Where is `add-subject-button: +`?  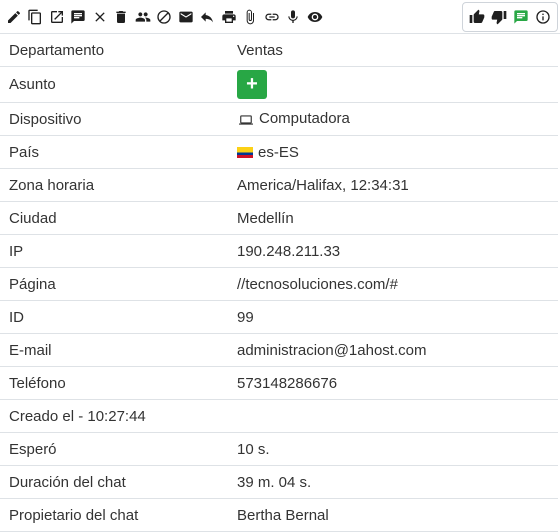
add-subject-button: + is located at coordinates (252, 84).